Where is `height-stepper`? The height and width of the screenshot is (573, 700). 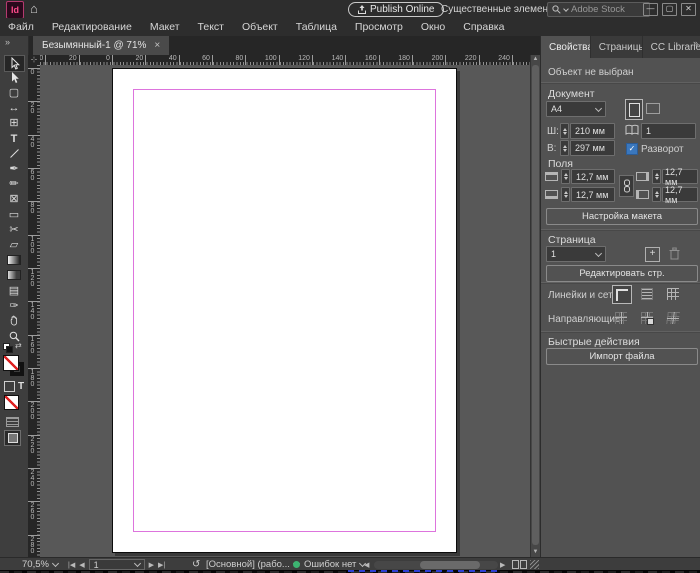 height-stepper is located at coordinates (564, 148).